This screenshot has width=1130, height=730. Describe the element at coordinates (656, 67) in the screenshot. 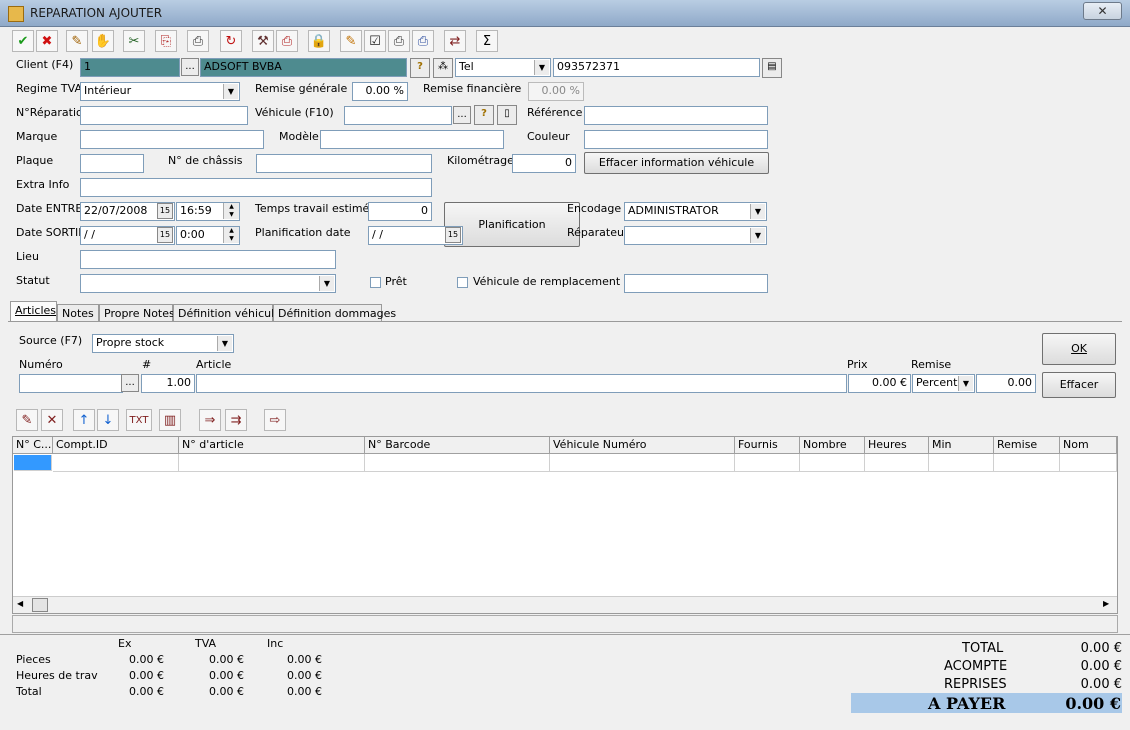

I see `phone-field: 093572371` at that location.